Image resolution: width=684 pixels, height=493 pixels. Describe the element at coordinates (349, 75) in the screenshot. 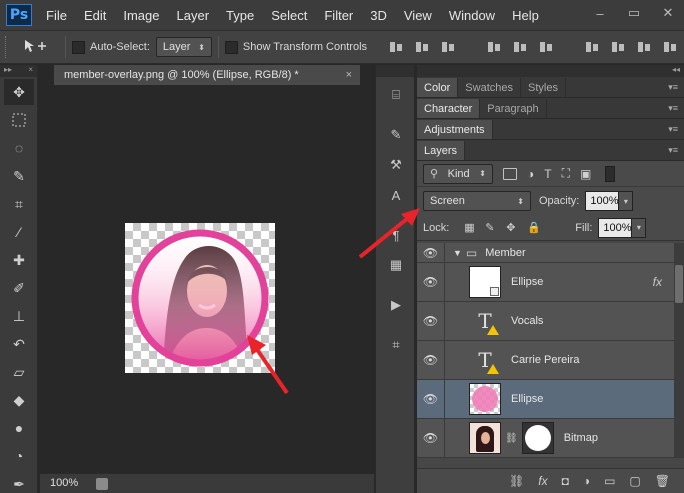

I see `close-tab-icon: ×` at that location.